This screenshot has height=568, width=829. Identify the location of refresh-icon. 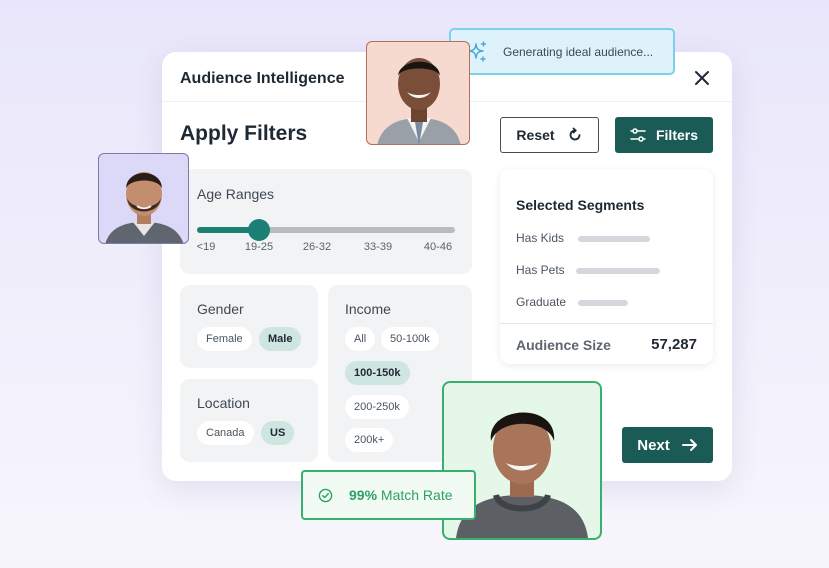
(574, 134).